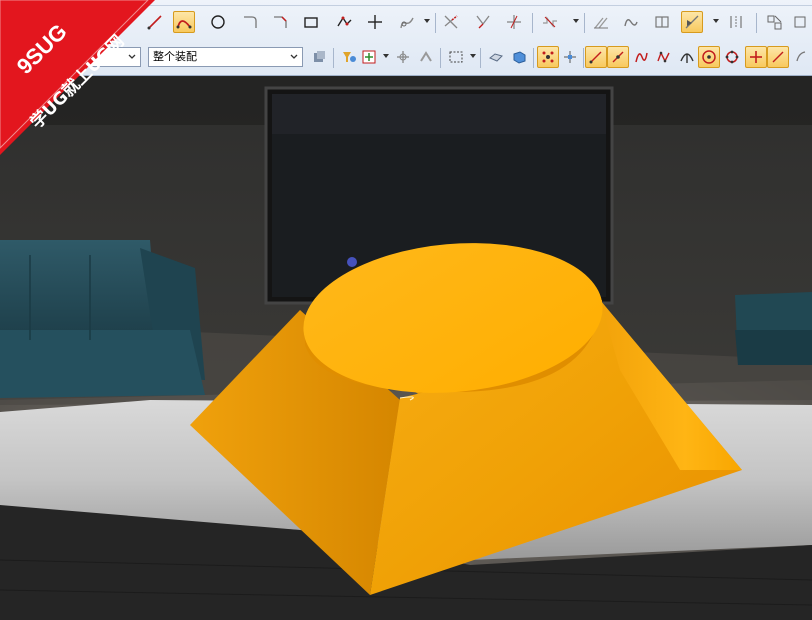 This screenshot has width=812, height=620. I want to click on sketch-curve-toolbar, so click(406, 23).